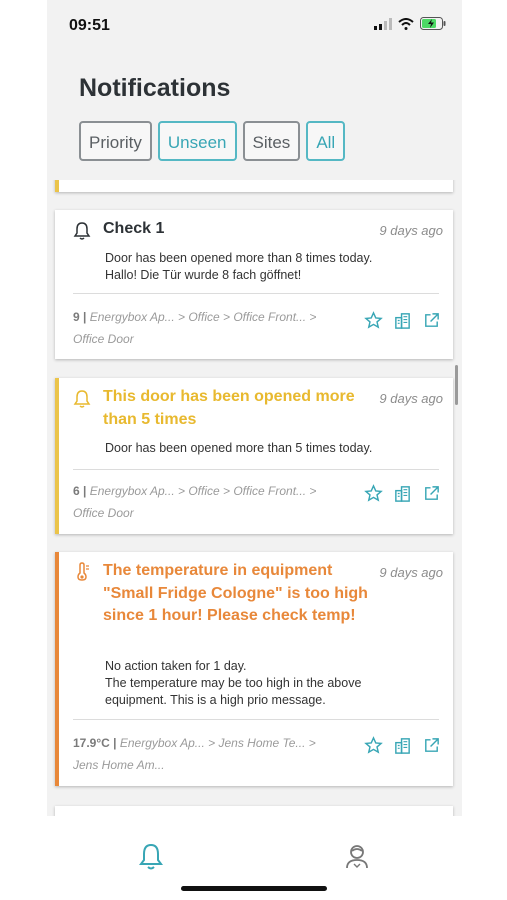  I want to click on card-title: Check 1, so click(134, 228).